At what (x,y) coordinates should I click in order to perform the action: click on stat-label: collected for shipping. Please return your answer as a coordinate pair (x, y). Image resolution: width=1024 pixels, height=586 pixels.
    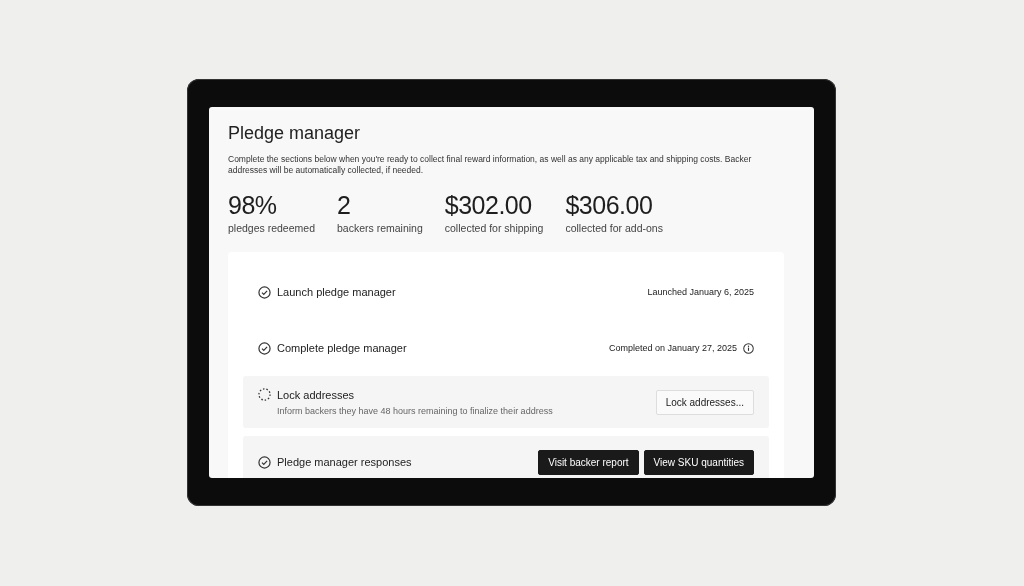
    Looking at the image, I should click on (494, 228).